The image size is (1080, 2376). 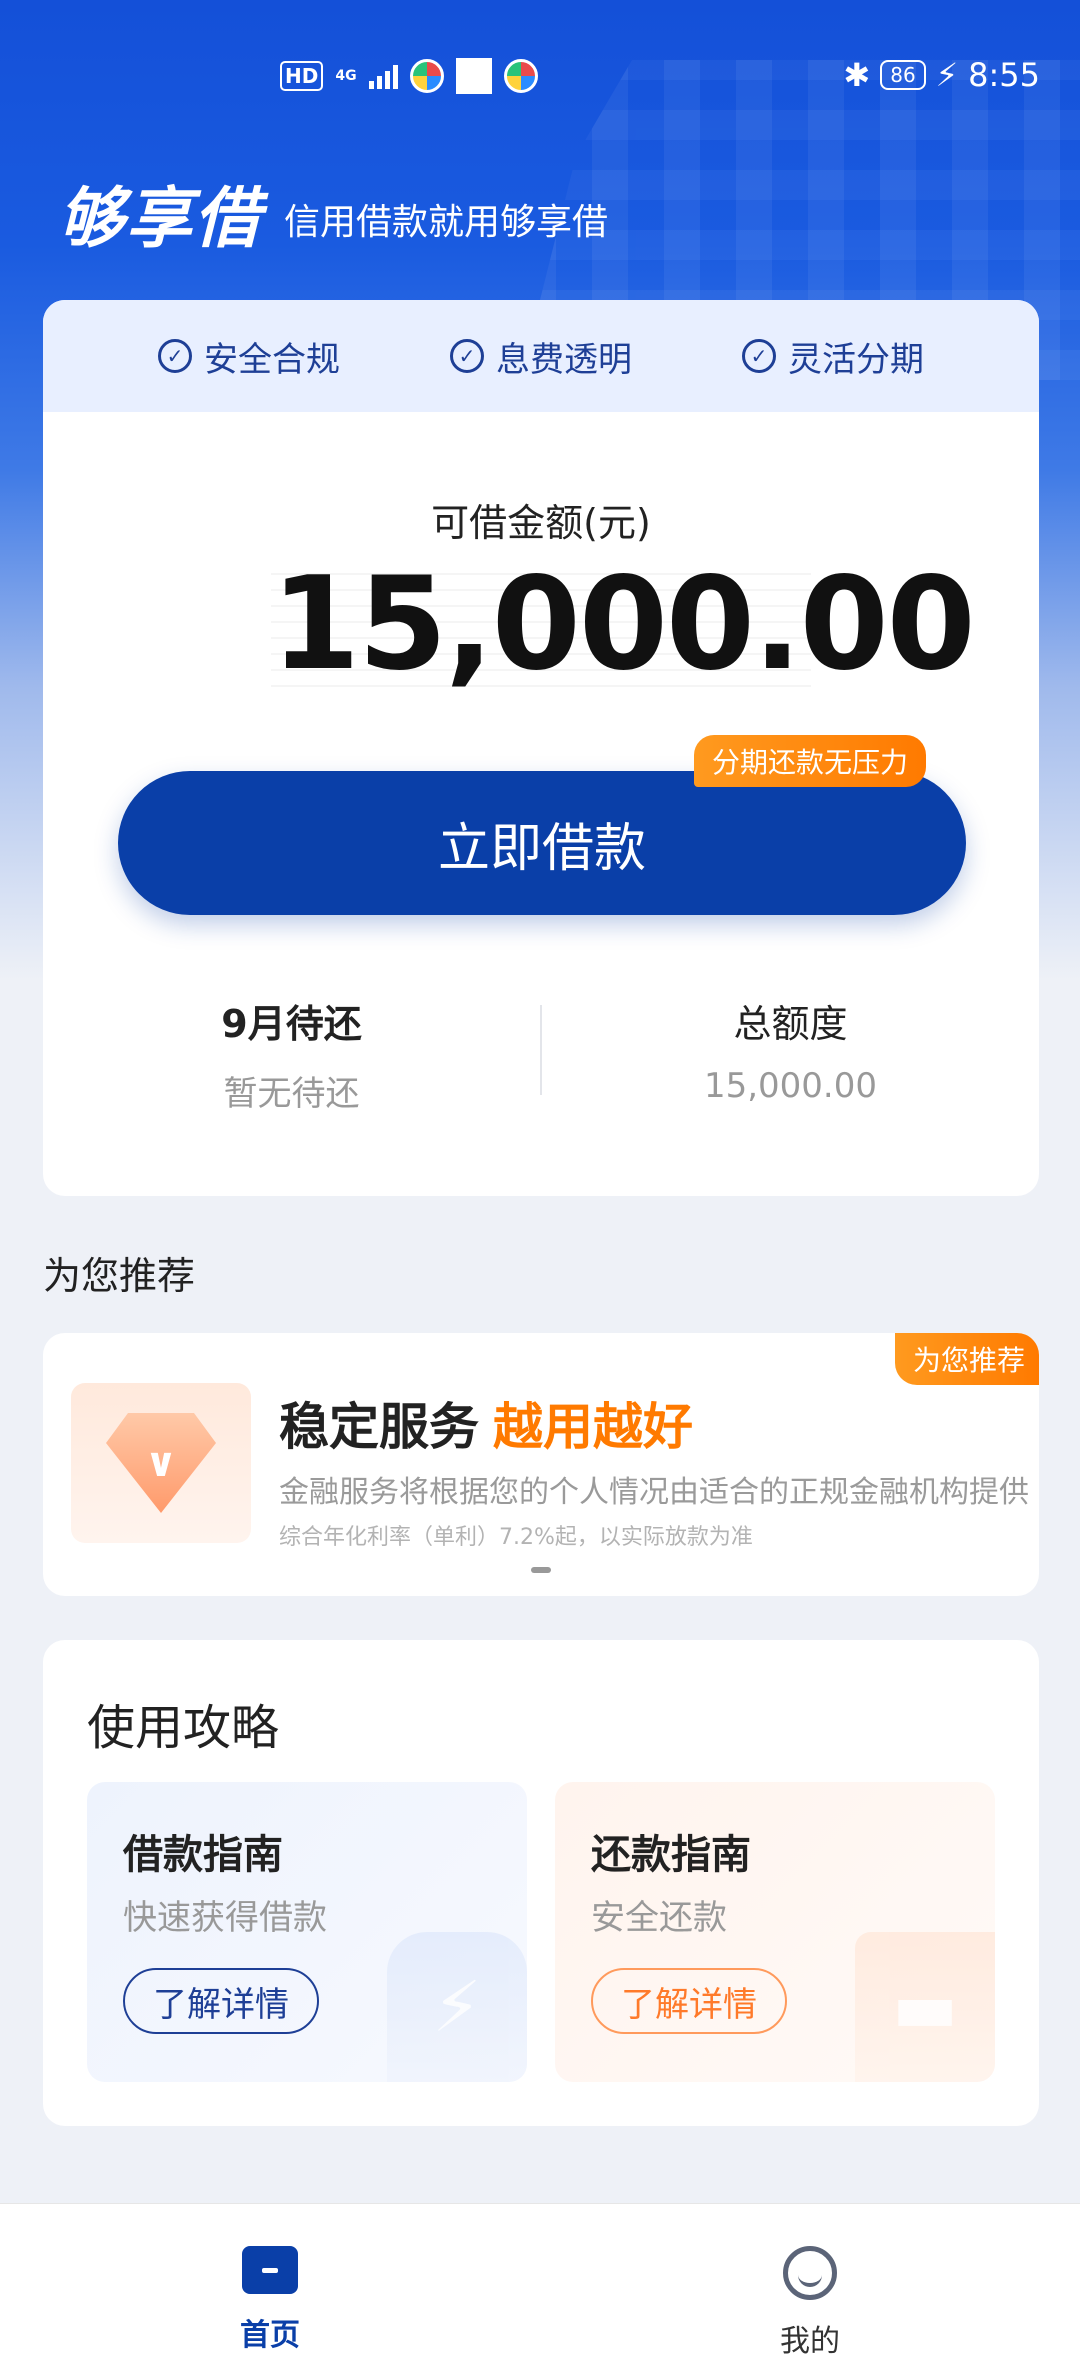 I want to click on tab-me: 我的, so click(x=810, y=2290).